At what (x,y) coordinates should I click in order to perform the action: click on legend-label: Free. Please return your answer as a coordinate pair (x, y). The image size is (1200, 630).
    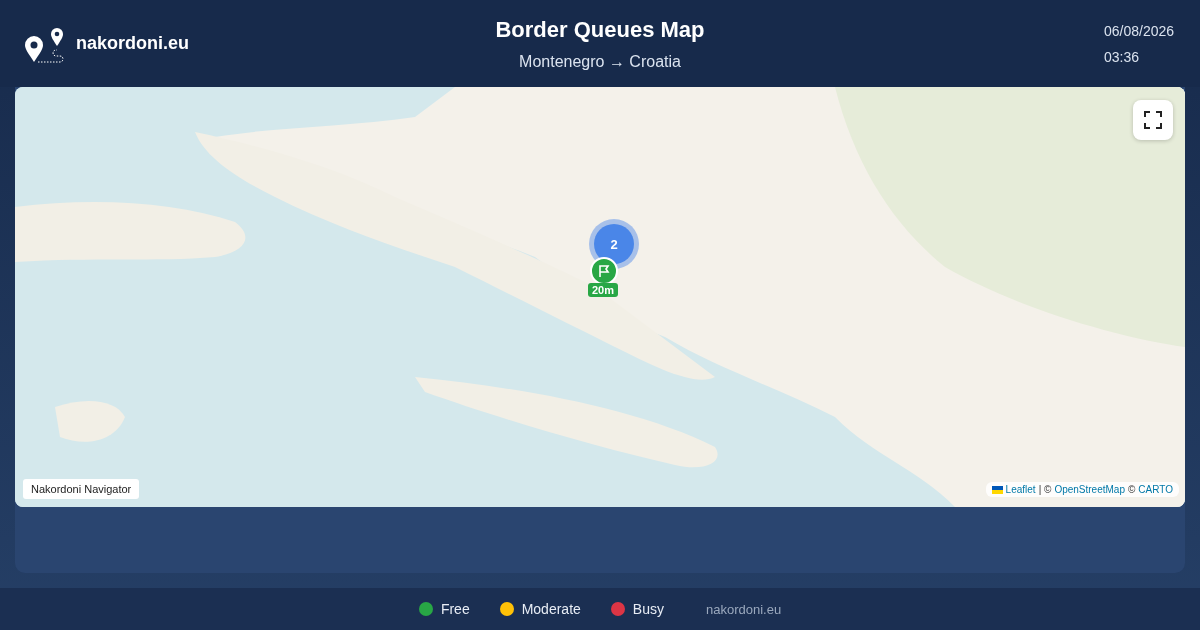
    Looking at the image, I should click on (455, 609).